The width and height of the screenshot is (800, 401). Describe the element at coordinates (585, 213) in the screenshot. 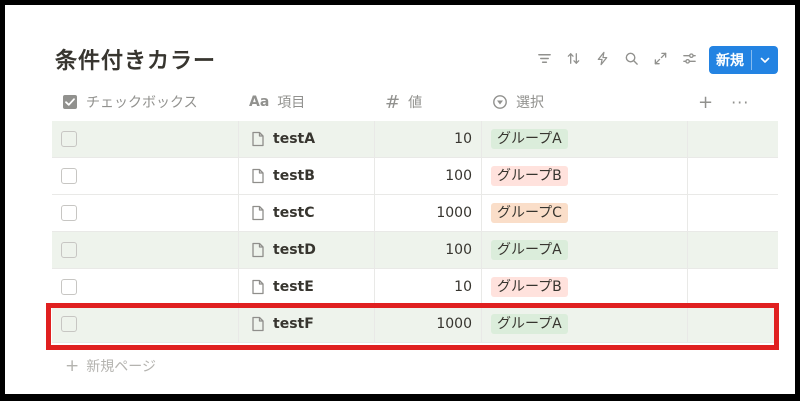

I see `select-cell: グループC` at that location.